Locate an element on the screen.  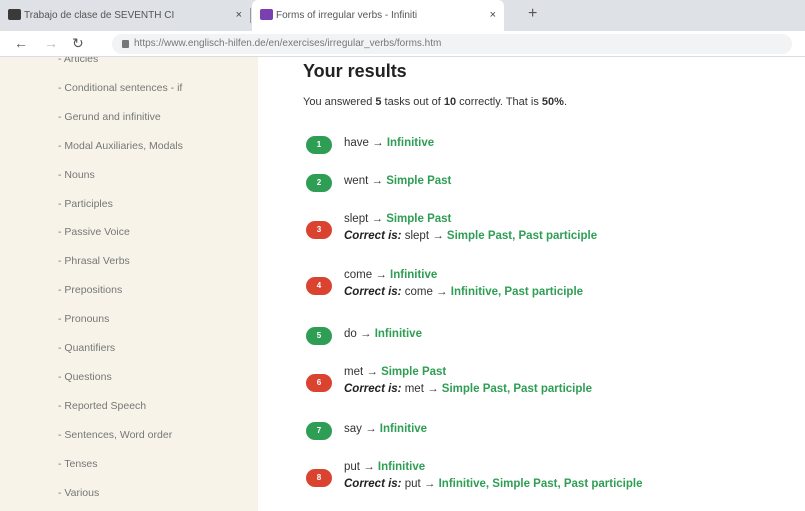
given-answer: put → Infinitive is located at coordinates (384, 467).